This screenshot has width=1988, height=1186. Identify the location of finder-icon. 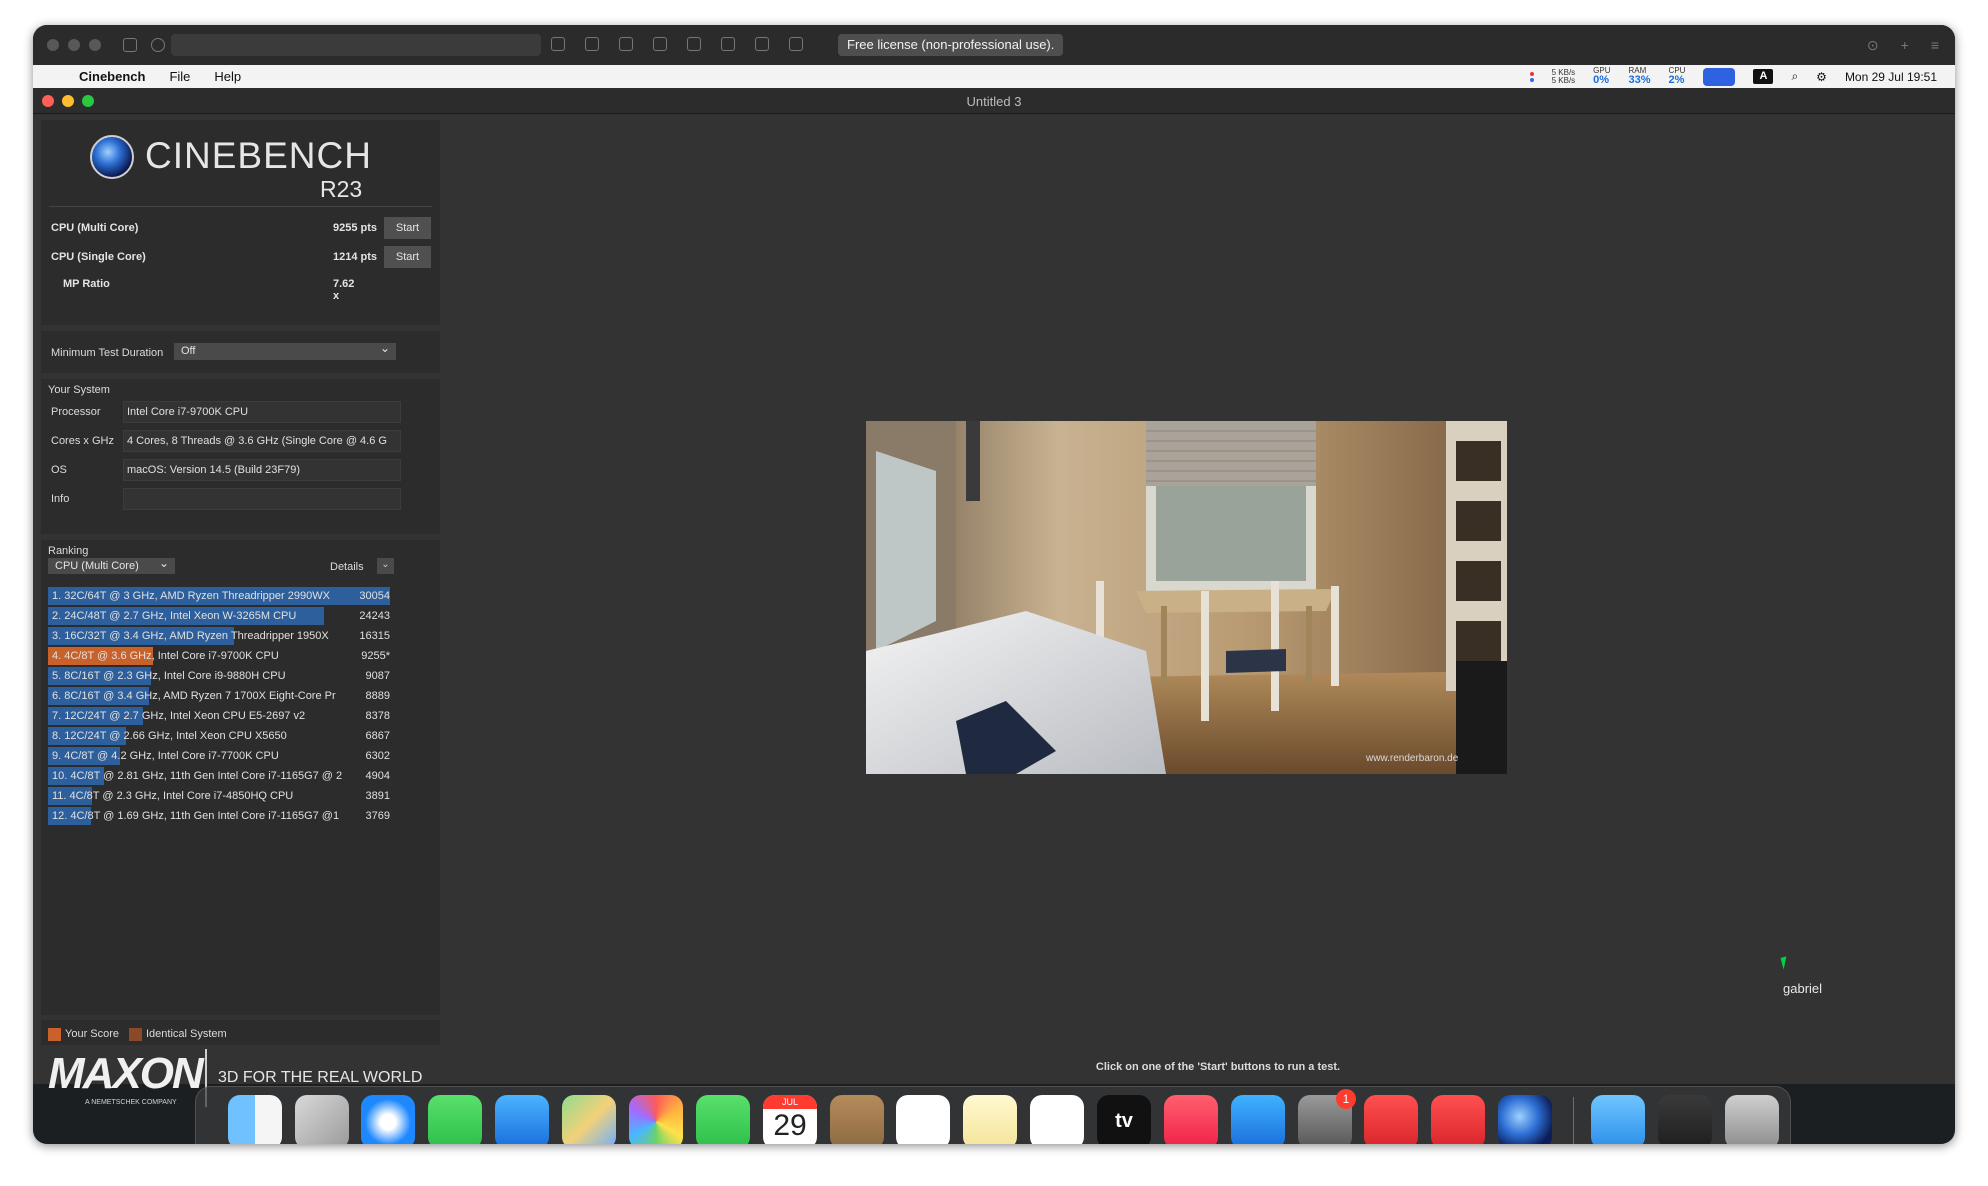
(255, 1119).